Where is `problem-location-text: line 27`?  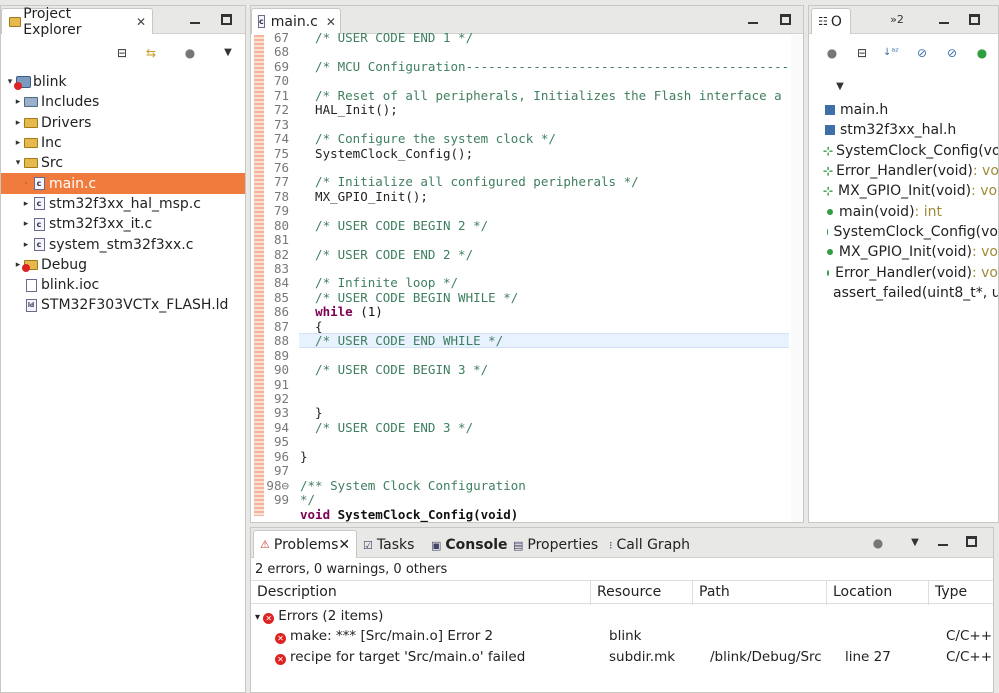
problem-location-text: line 27 is located at coordinates (868, 656).